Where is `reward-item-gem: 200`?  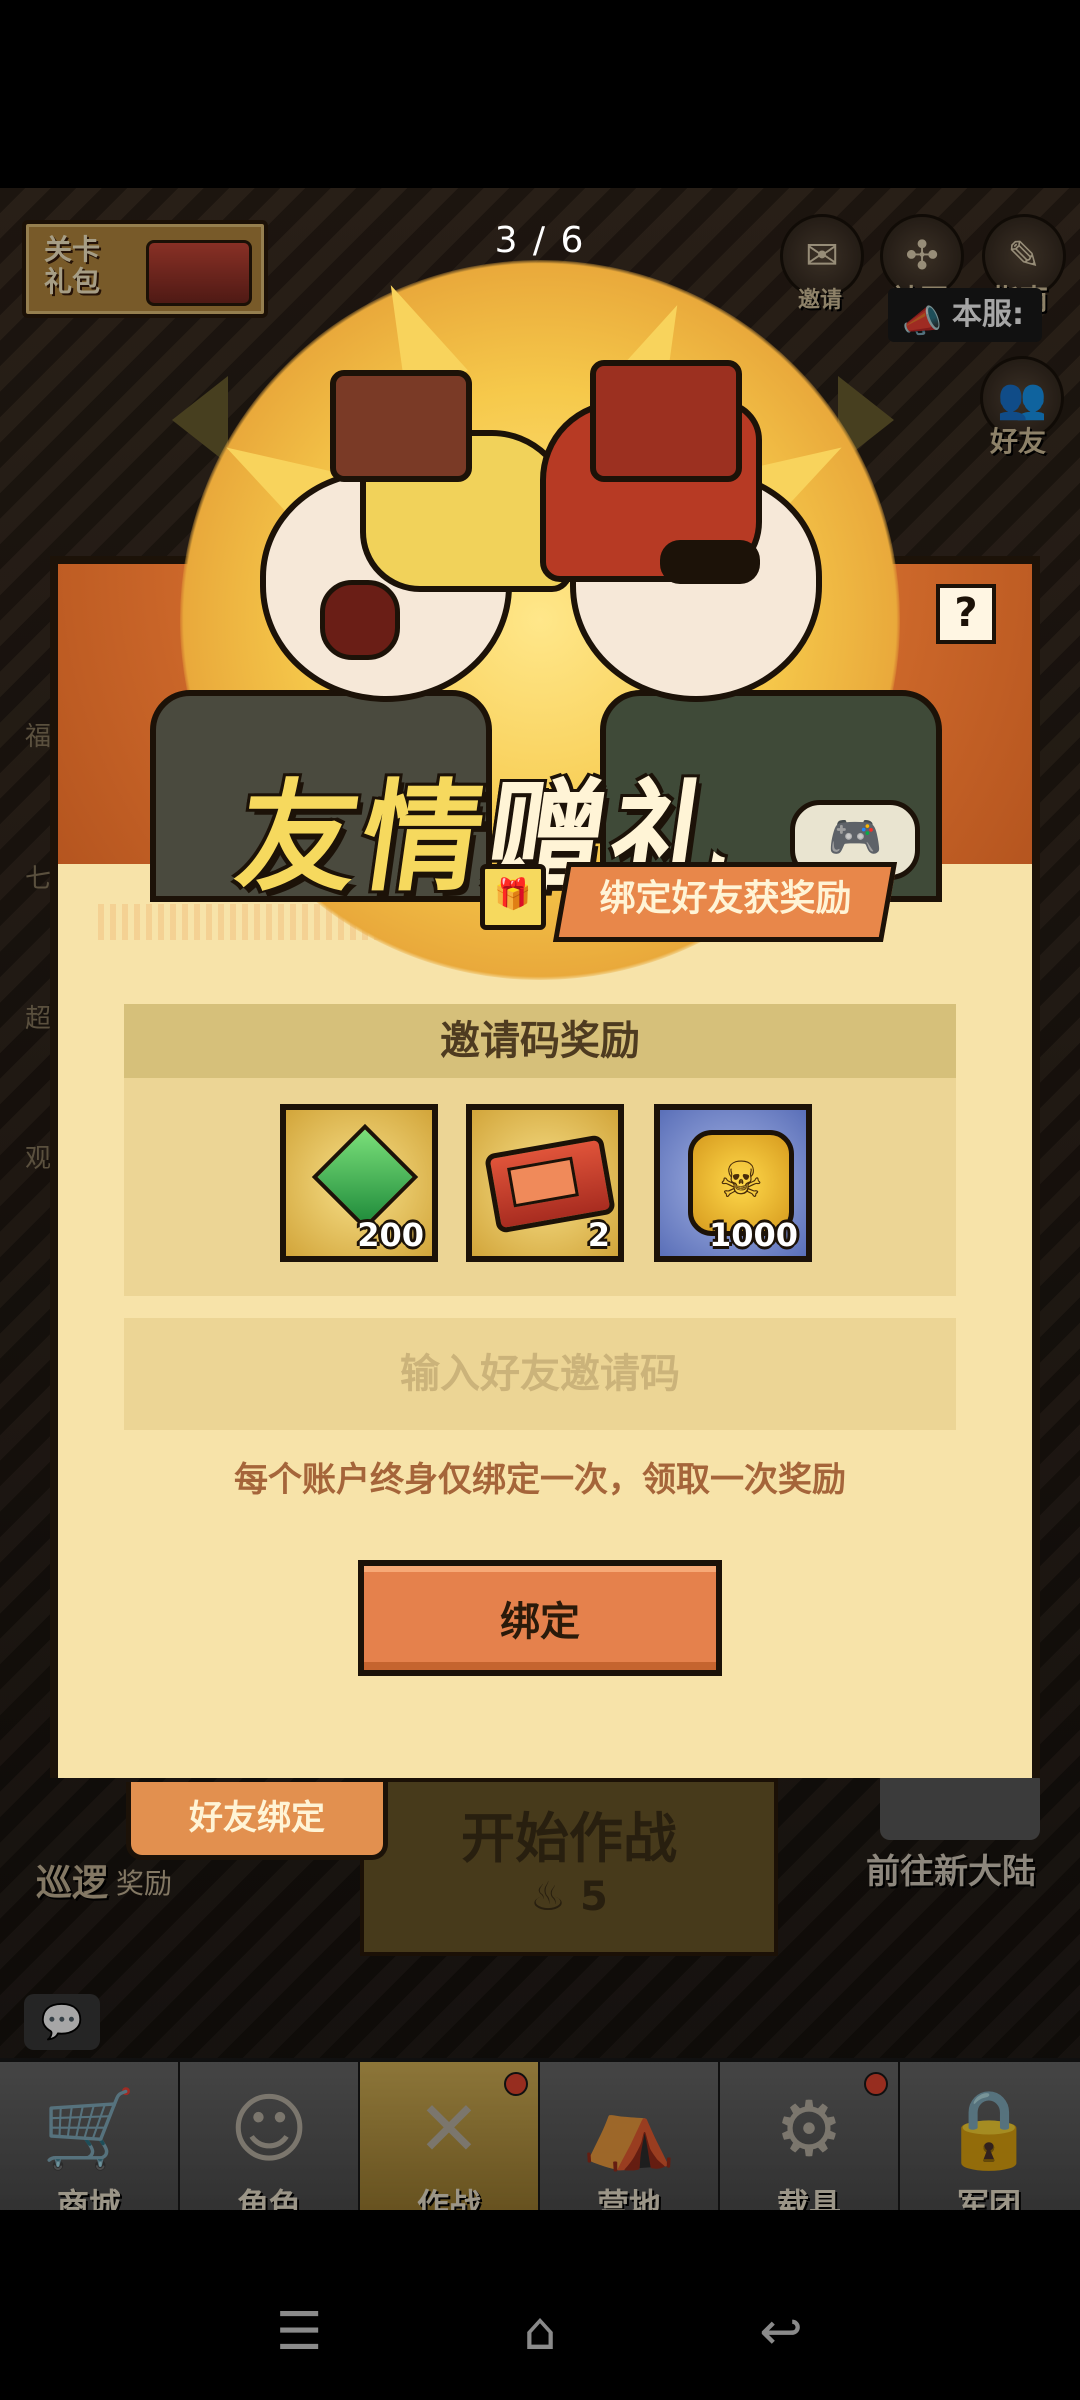 reward-item-gem: 200 is located at coordinates (359, 1183).